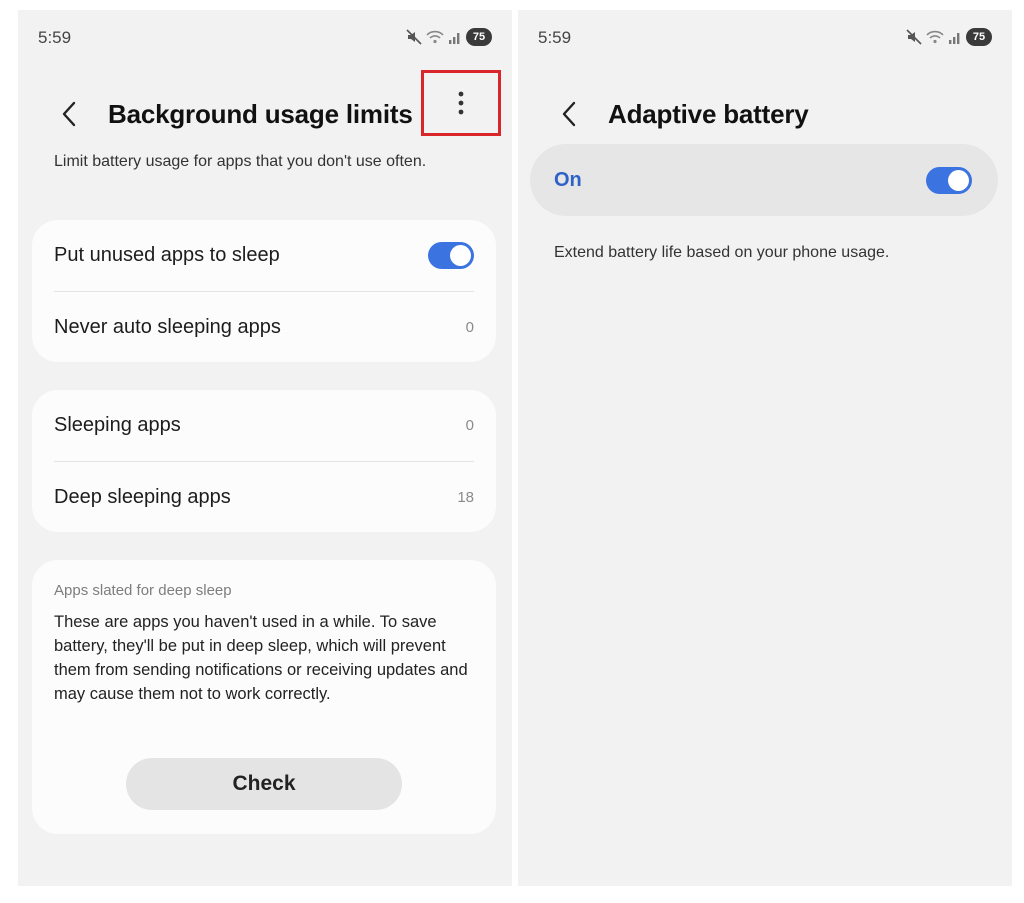 This screenshot has width=1024, height=903. What do you see at coordinates (264, 784) in the screenshot?
I see `check-button: Check` at bounding box center [264, 784].